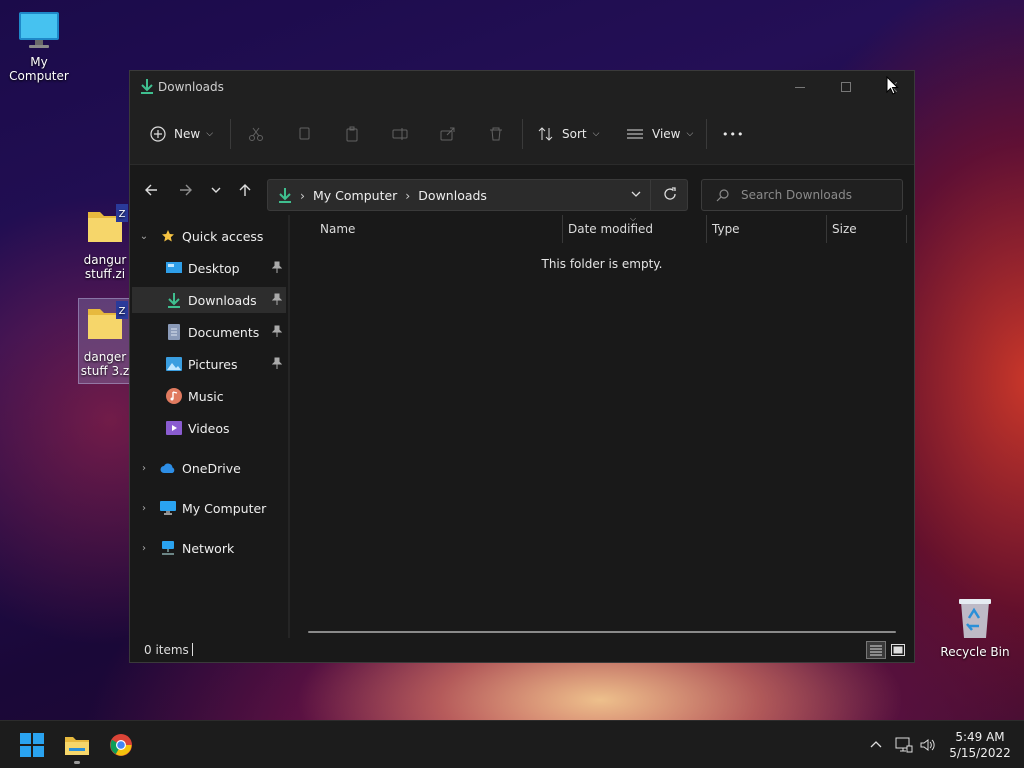  What do you see at coordinates (105, 341) in the screenshot?
I see `desktop-icon-zip-file-selected: Z danger stuff 3.z` at bounding box center [105, 341].